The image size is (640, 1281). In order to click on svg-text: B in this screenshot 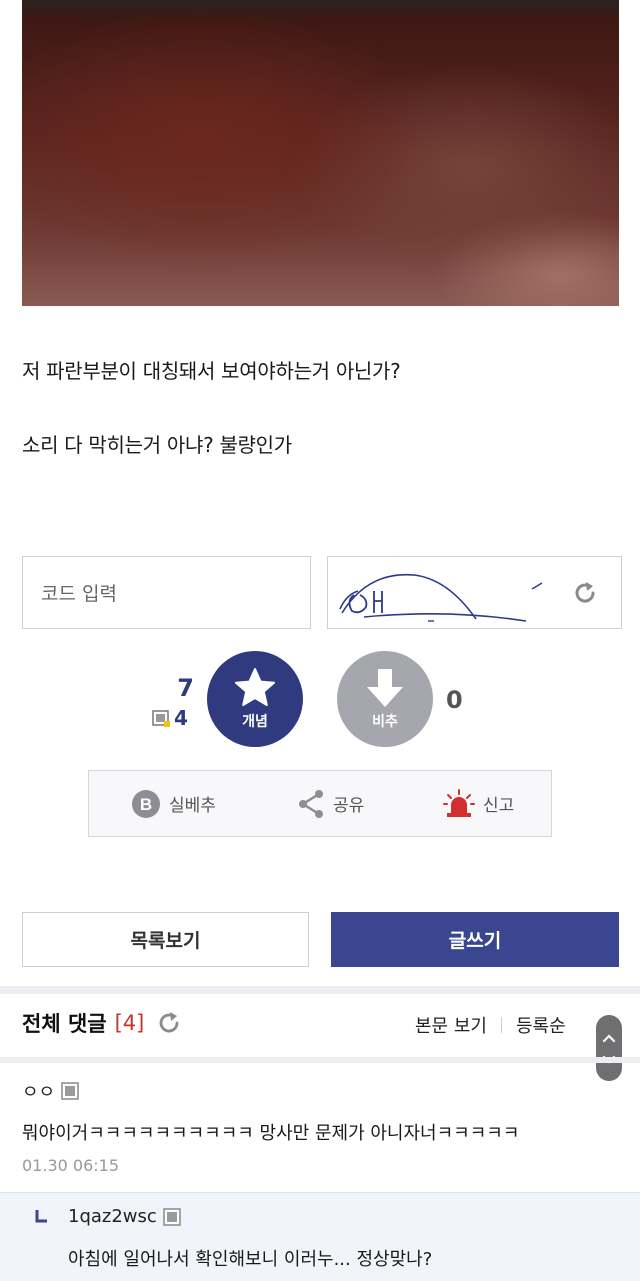, I will do `click(146, 804)`.